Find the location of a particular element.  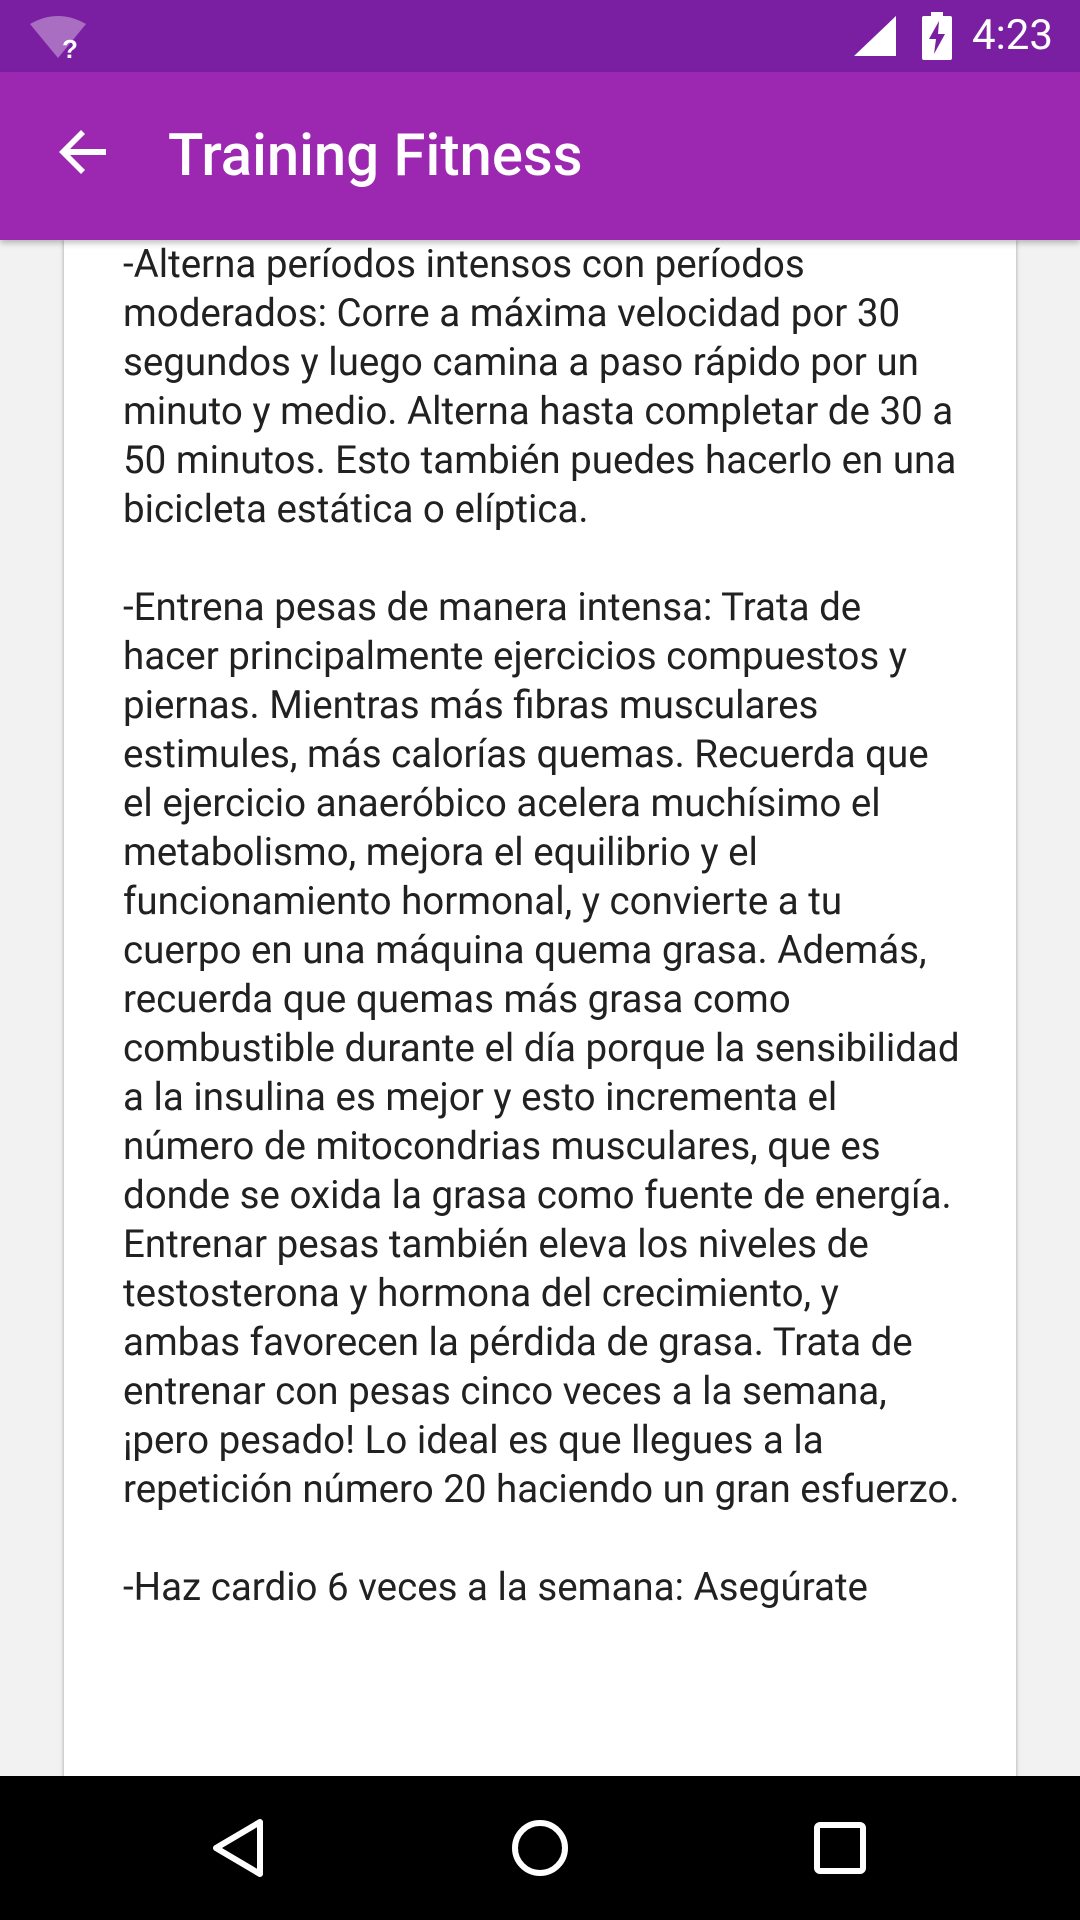

wifi-unknown-icon: ? is located at coordinates (58, 38).